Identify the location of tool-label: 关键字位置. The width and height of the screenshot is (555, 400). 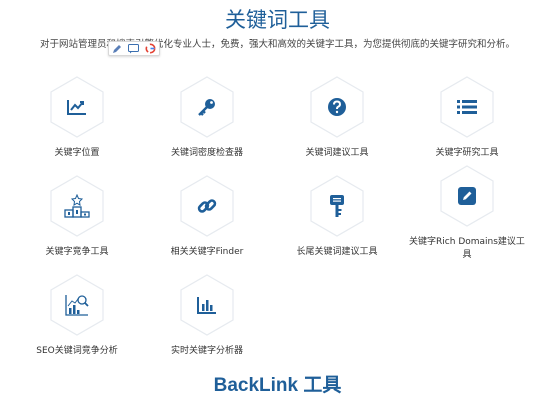
(77, 153).